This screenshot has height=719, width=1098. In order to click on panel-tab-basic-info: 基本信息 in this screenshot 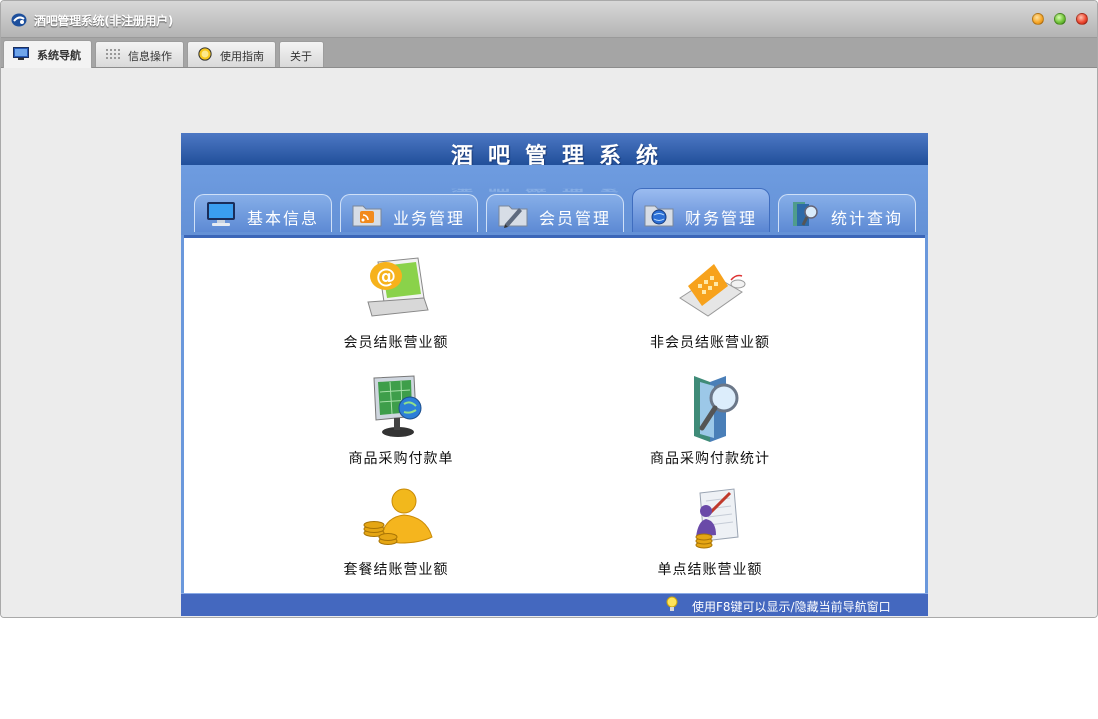, I will do `click(263, 213)`.